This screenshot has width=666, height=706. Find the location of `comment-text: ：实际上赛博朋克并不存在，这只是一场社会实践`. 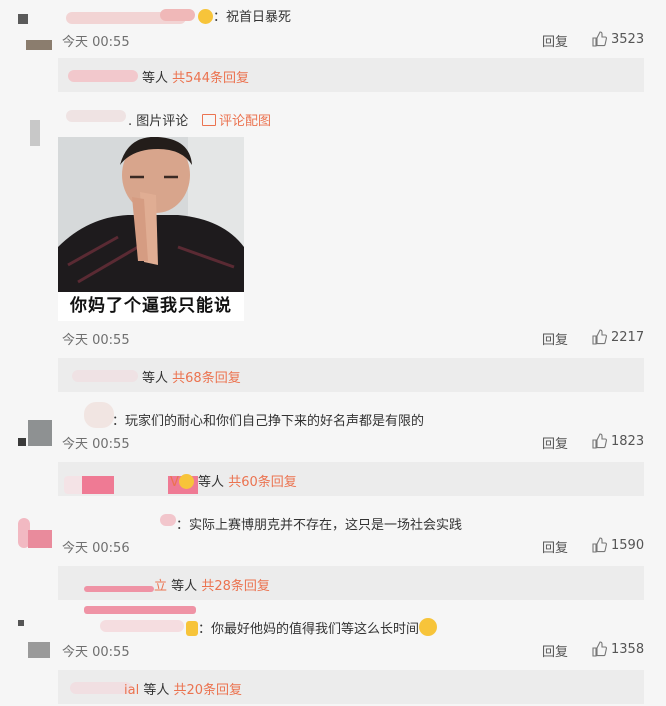

comment-text: ：实际上赛博朋克并不存在，这只是一场社会实践 is located at coordinates (319, 525).